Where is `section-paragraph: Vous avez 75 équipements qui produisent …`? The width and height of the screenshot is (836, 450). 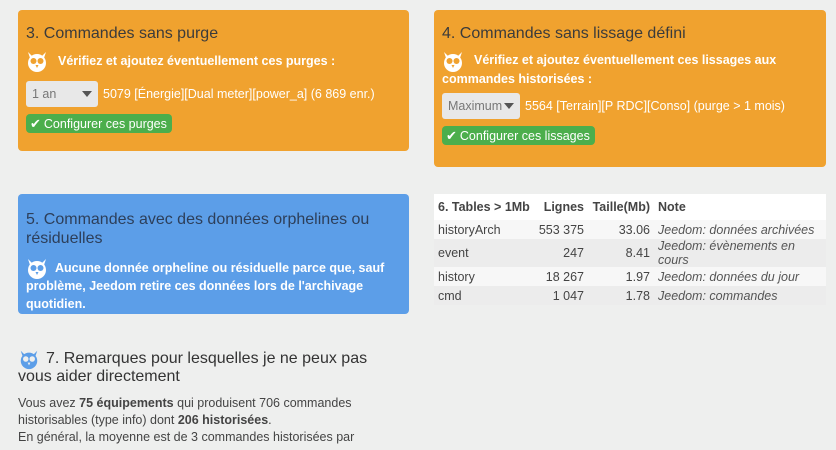 section-paragraph: Vous avez 75 équipements qui produisent … is located at coordinates (218, 420).